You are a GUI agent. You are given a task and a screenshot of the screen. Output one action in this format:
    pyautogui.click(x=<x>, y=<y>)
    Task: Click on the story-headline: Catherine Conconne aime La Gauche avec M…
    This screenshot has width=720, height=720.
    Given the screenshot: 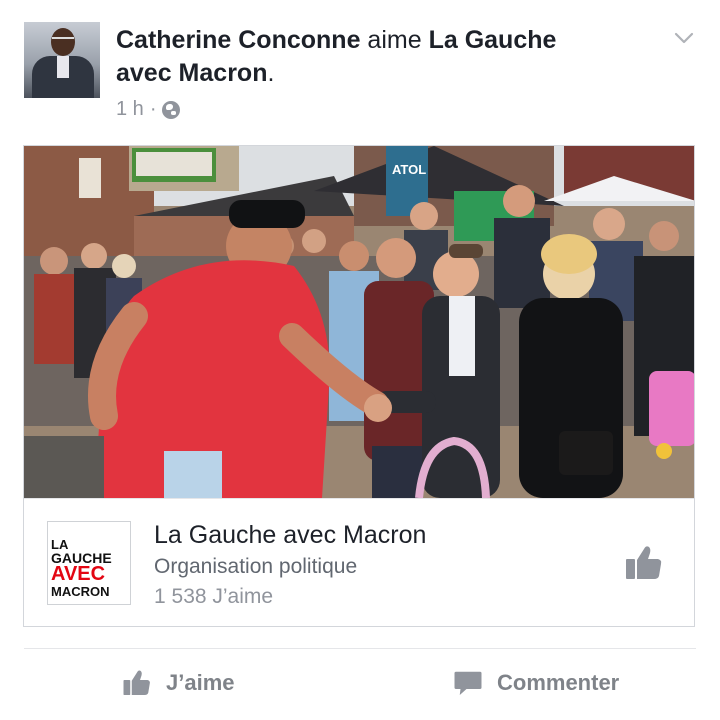 What is the action you would take?
    pyautogui.click(x=366, y=57)
    